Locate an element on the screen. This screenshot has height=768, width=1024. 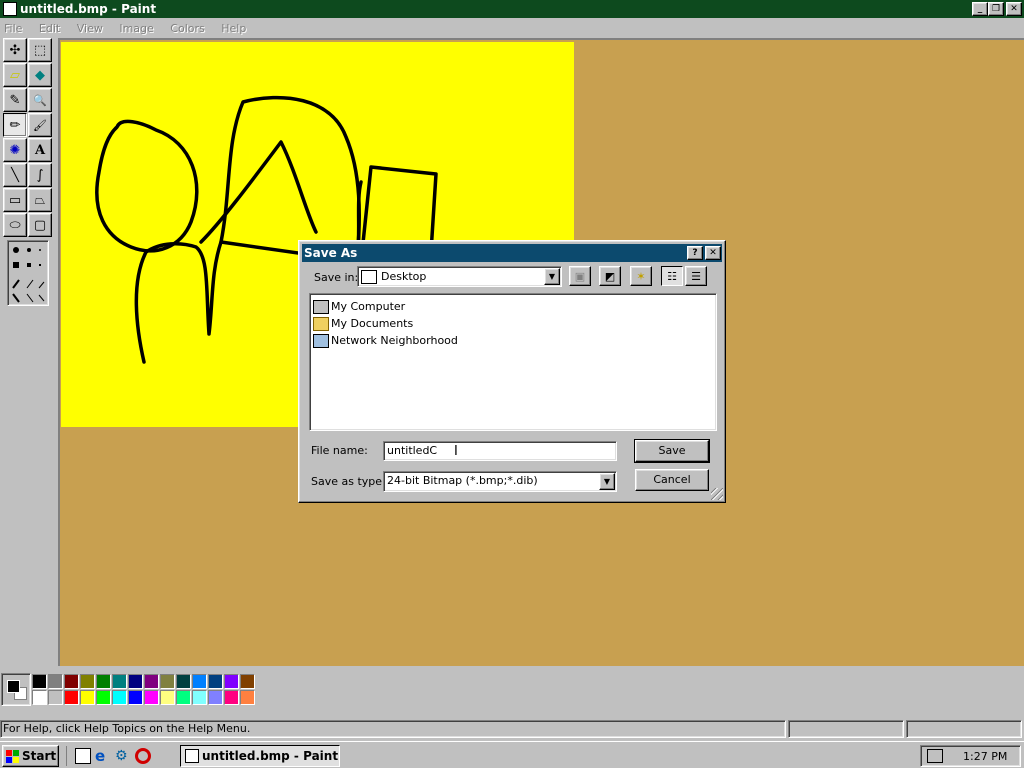
save-type-dropdown: 24-bit Bitmap (*.bmp;*.dib) ▼ is located at coordinates (500, 481).